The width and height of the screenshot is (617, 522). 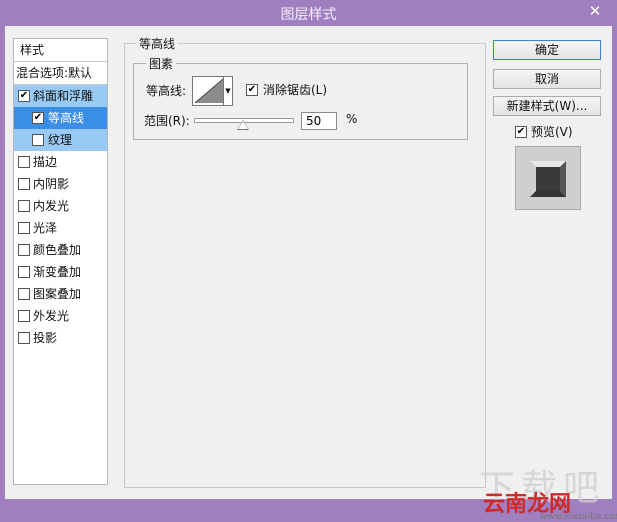 I want to click on contour-curve-picker, so click(x=209, y=91).